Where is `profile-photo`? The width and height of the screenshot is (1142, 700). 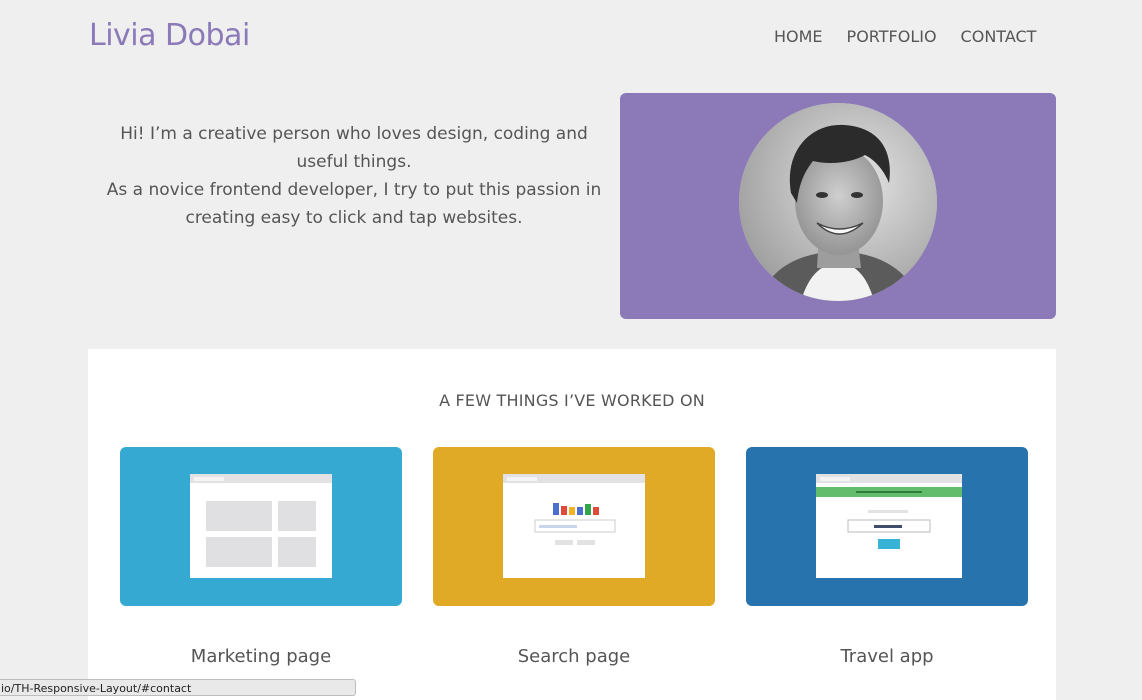 profile-photo is located at coordinates (838, 202).